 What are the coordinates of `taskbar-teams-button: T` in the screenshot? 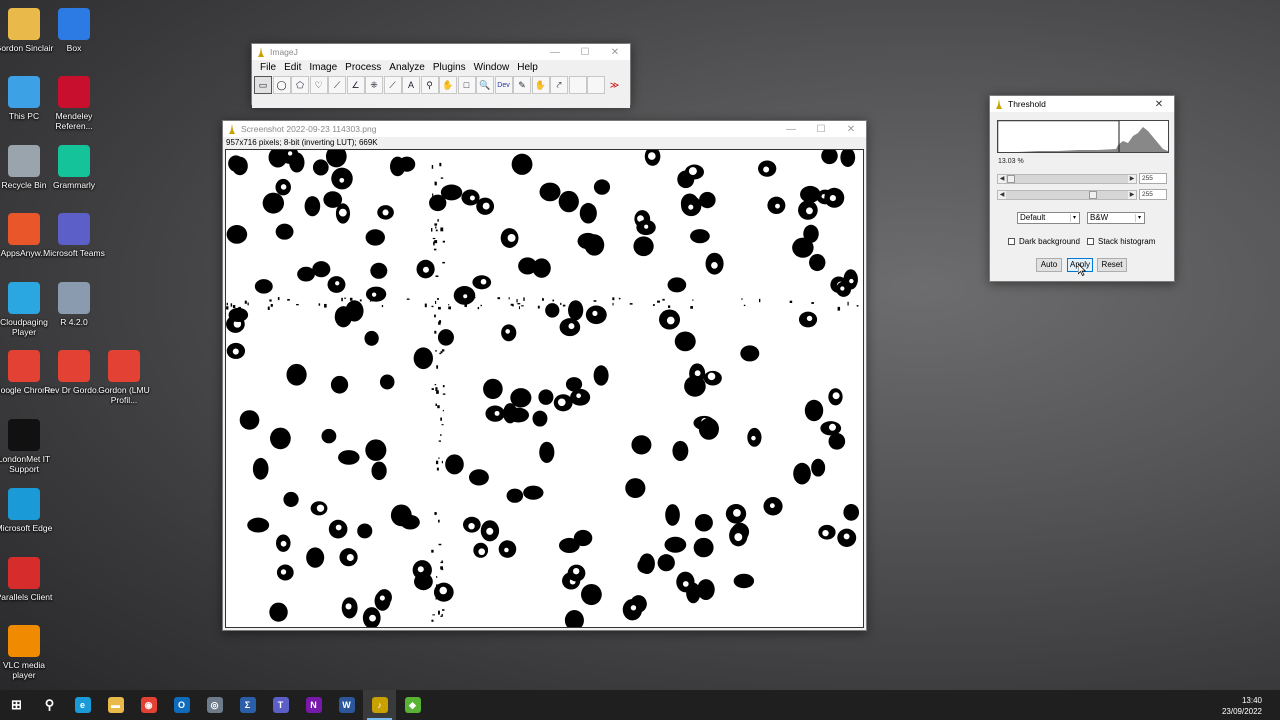 It's located at (280, 705).